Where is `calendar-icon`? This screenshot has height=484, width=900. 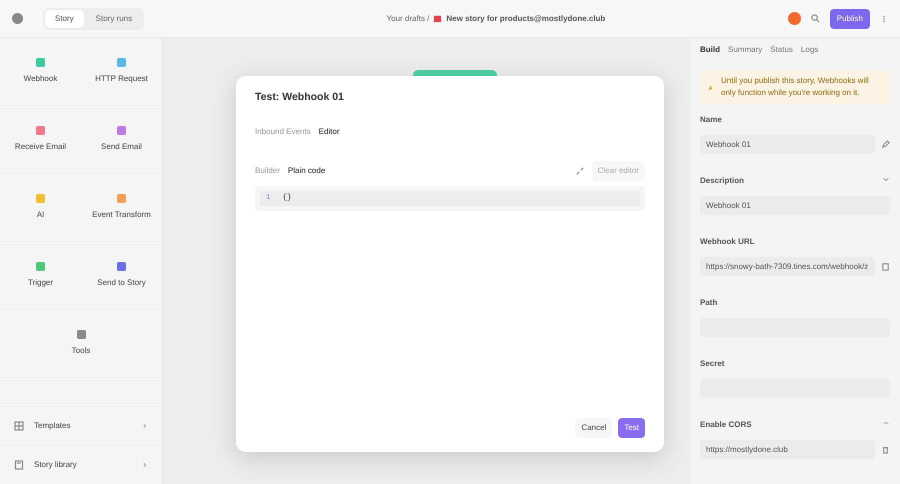 calendar-icon is located at coordinates (437, 18).